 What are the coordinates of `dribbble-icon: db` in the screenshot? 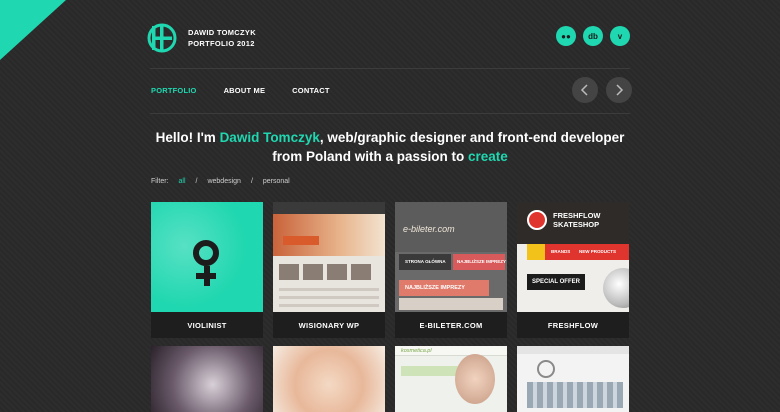 It's located at (593, 36).